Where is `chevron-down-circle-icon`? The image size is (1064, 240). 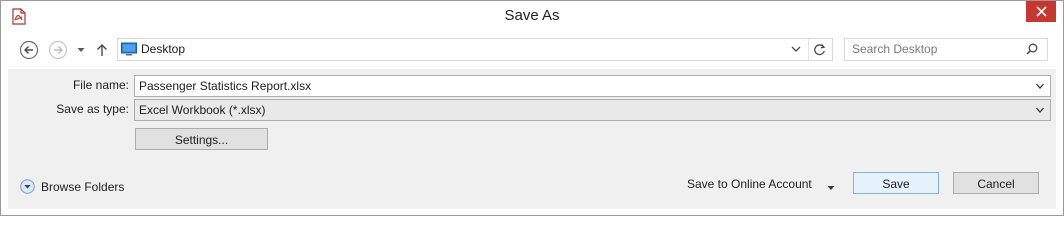 chevron-down-circle-icon is located at coordinates (27, 186).